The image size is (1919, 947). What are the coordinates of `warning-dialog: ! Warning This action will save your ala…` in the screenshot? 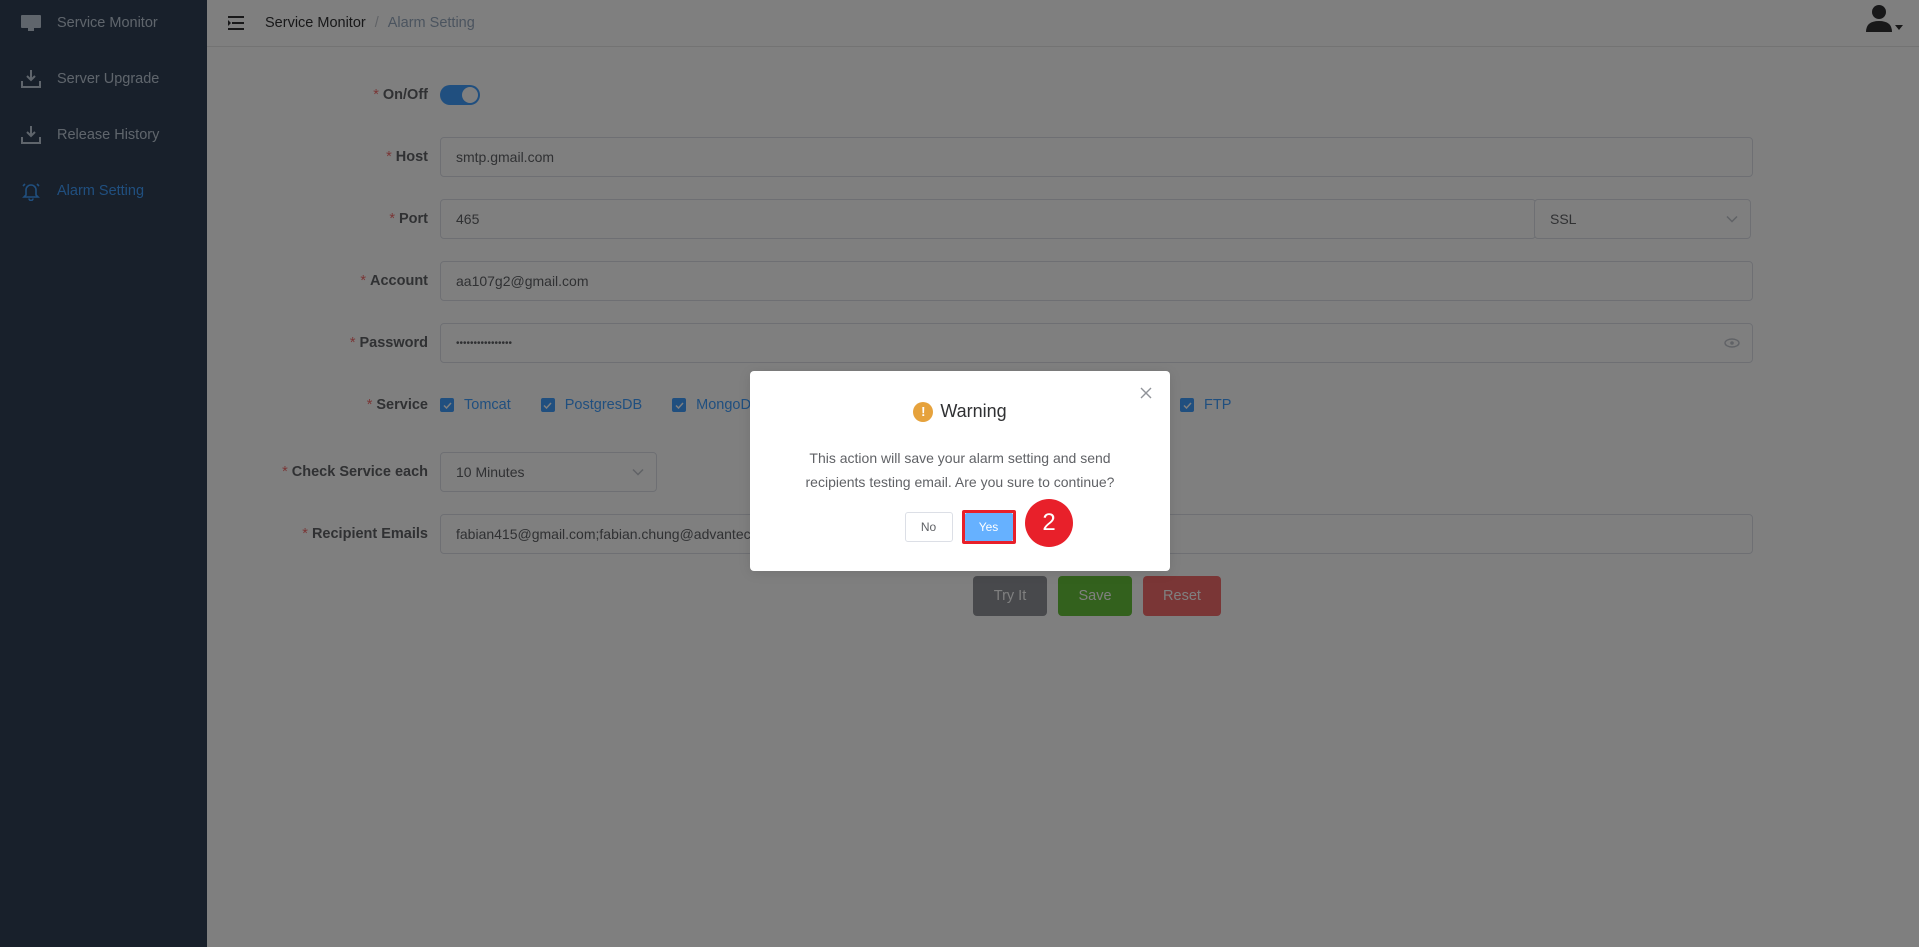 It's located at (960, 471).